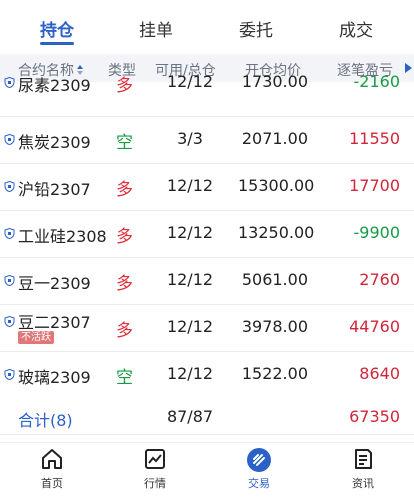 This screenshot has height=501, width=414. What do you see at coordinates (155, 459) in the screenshot?
I see `chart-icon` at bounding box center [155, 459].